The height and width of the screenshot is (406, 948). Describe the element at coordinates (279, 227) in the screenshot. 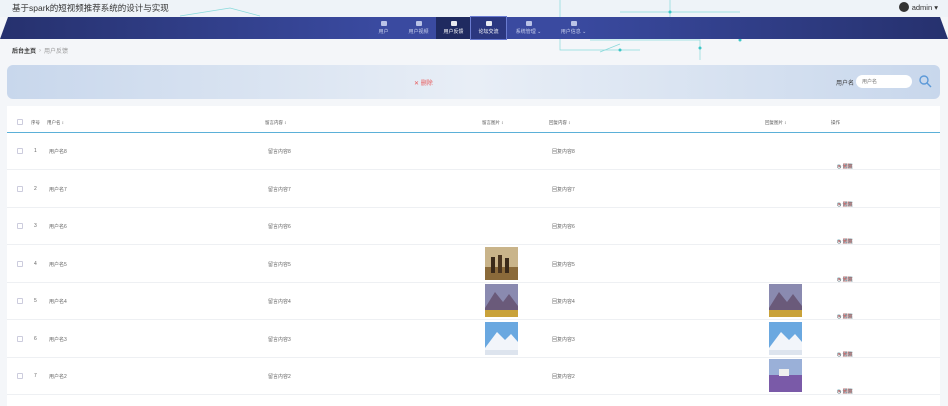

I see `cell-message: 留言内容6` at that location.